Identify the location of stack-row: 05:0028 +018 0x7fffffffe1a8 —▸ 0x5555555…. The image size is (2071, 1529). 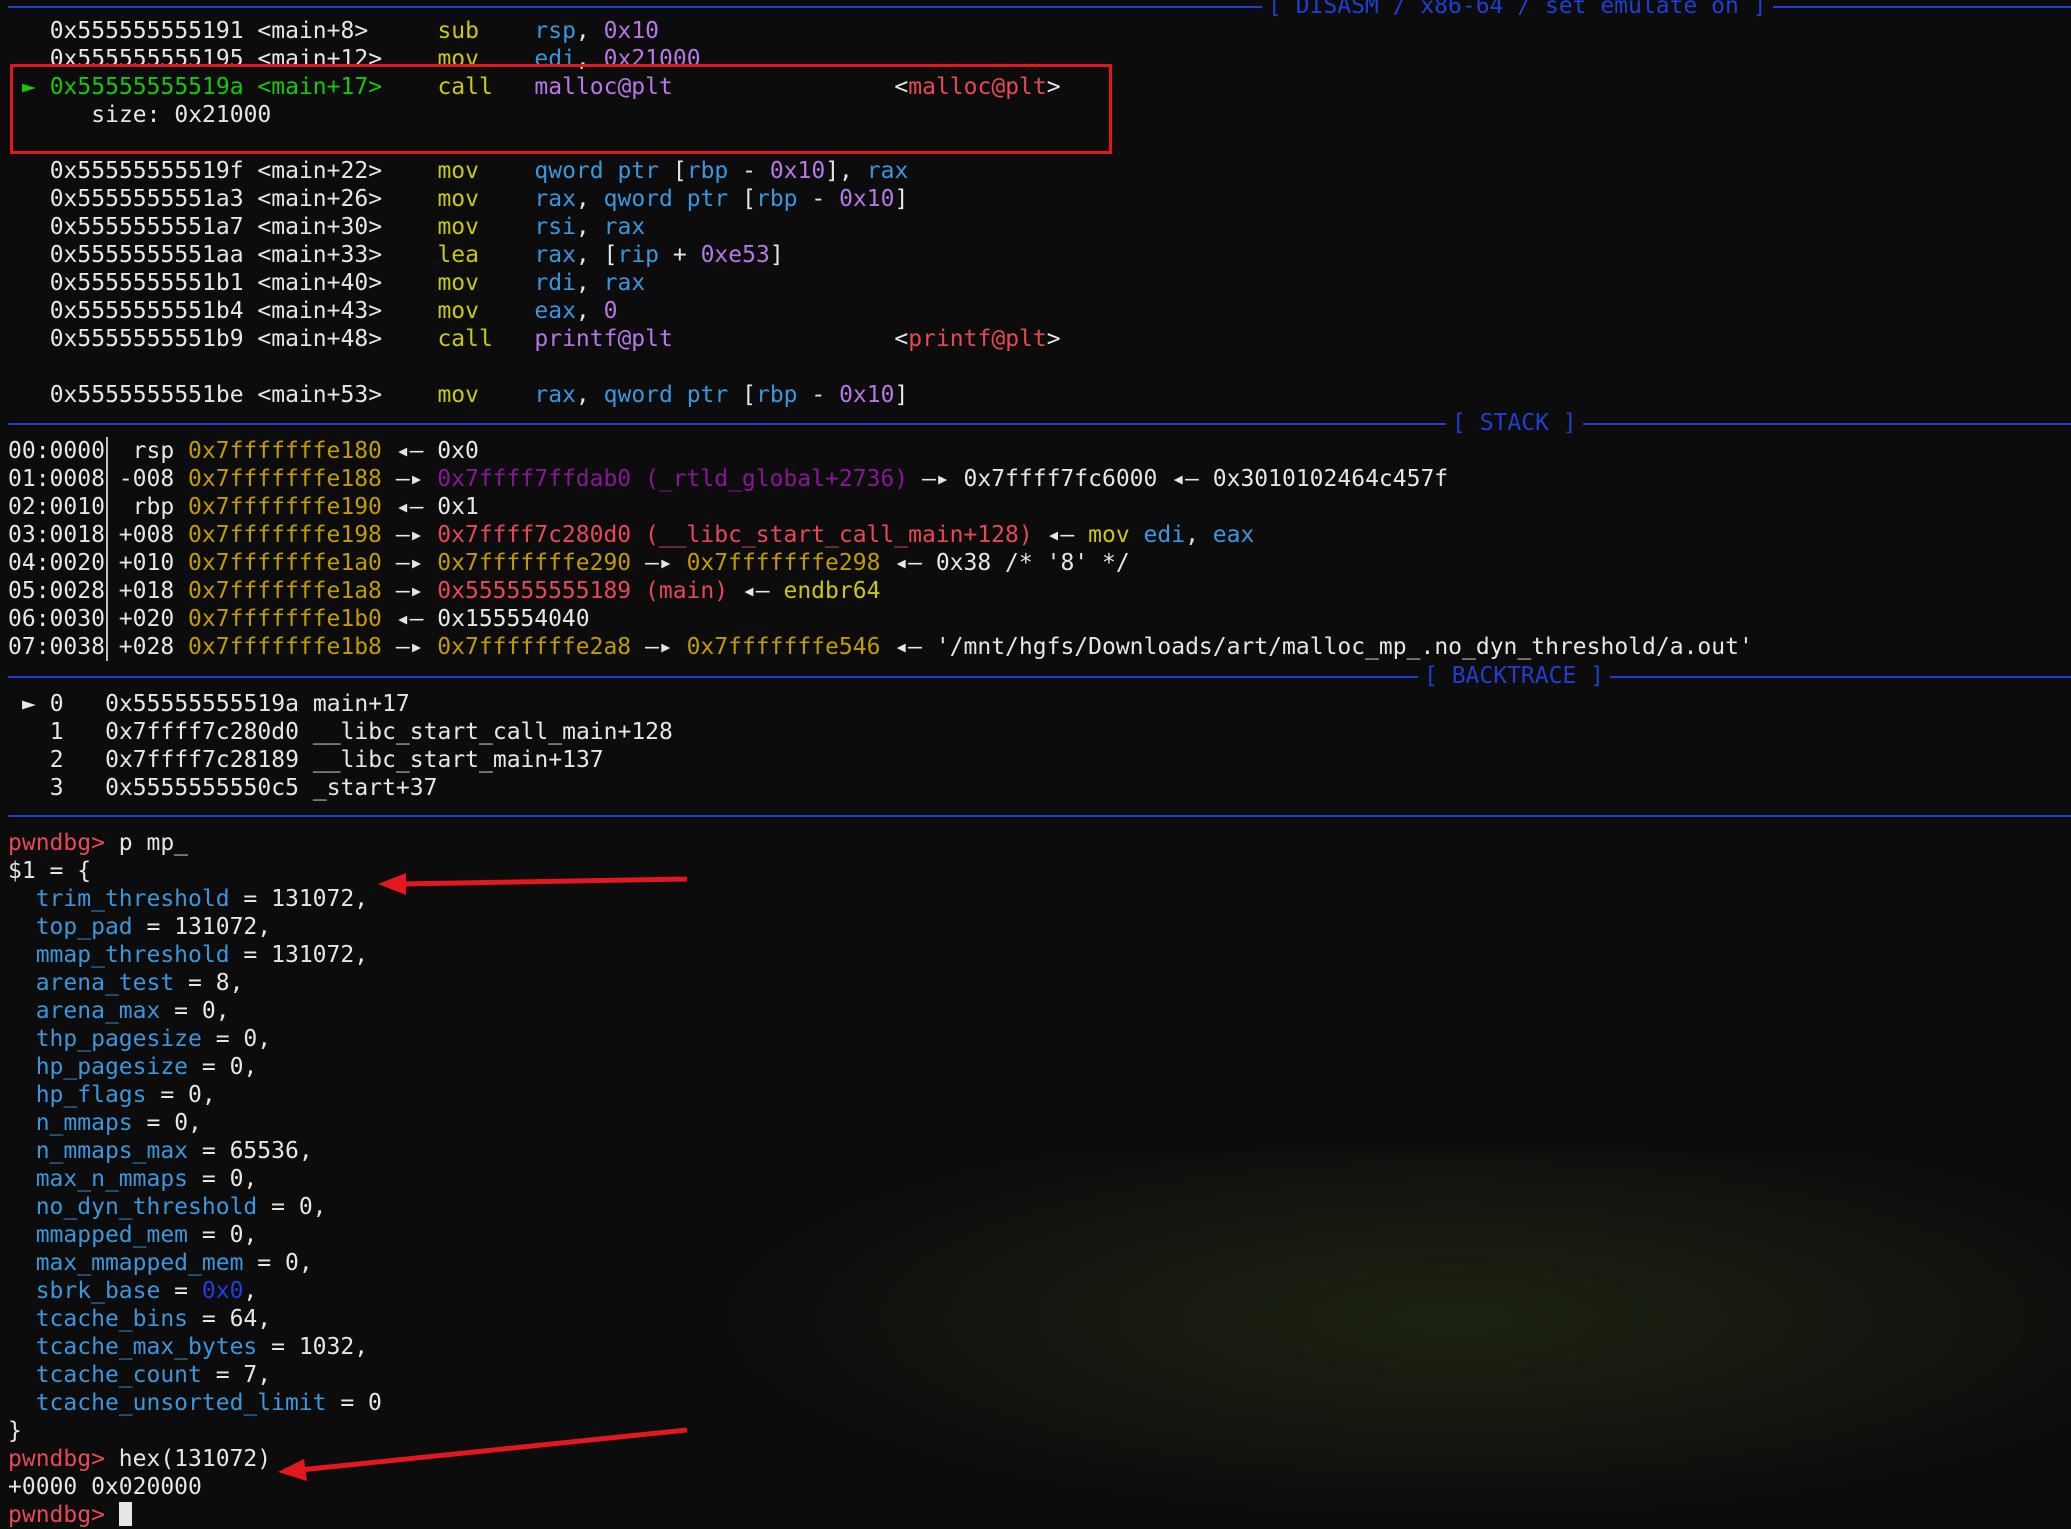
(444, 591).